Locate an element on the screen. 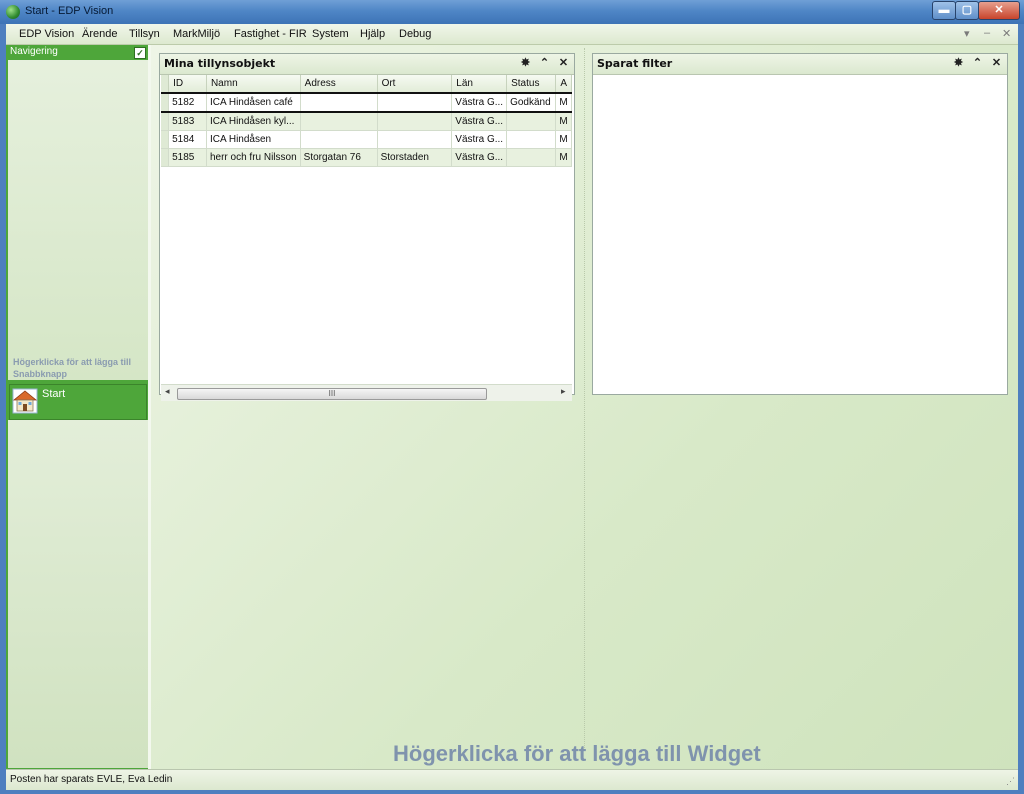  menu-debug: Debug is located at coordinates (415, 34).